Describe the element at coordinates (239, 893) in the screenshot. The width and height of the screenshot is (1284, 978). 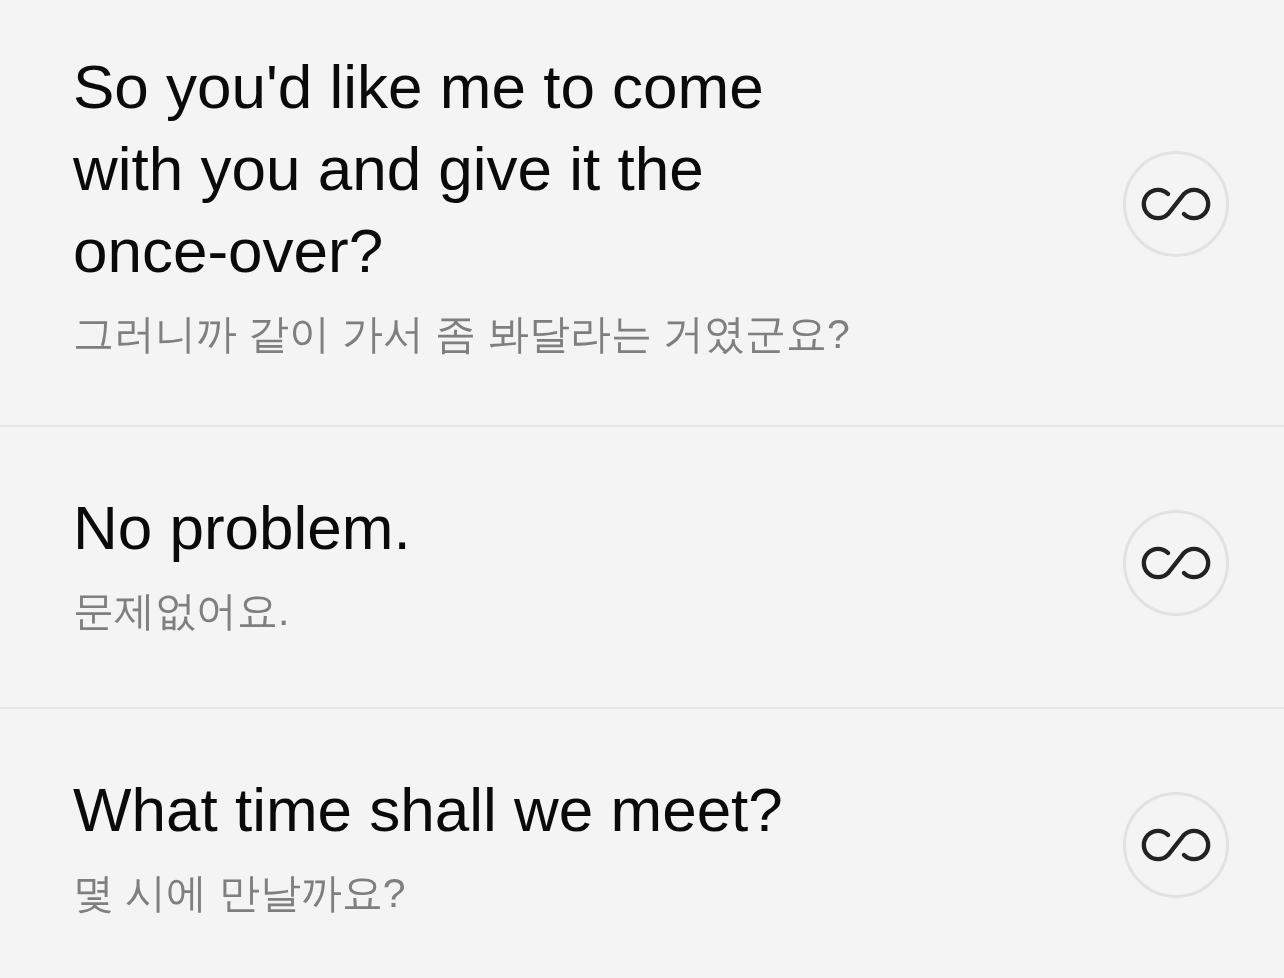
I see `translation-text: 몇 시에 만날까요?` at that location.